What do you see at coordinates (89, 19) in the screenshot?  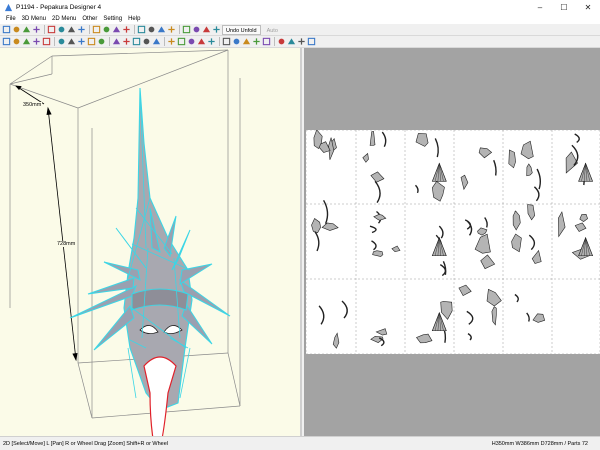 I see `menu-other: Other` at bounding box center [89, 19].